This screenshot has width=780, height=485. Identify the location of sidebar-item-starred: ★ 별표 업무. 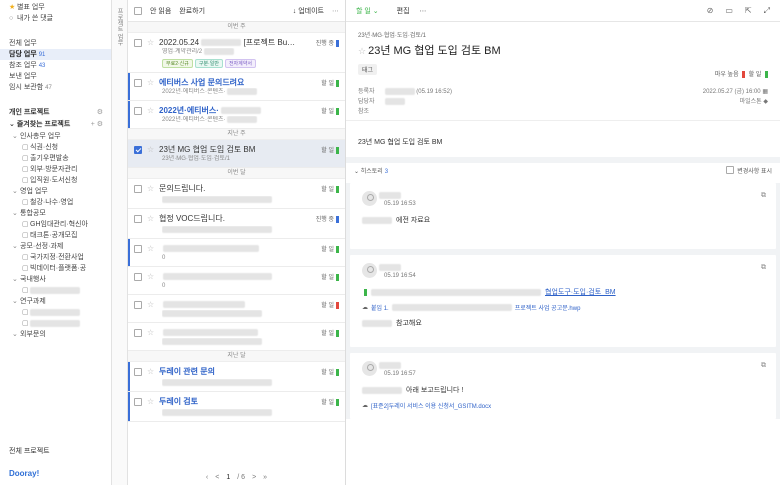
(55, 7).